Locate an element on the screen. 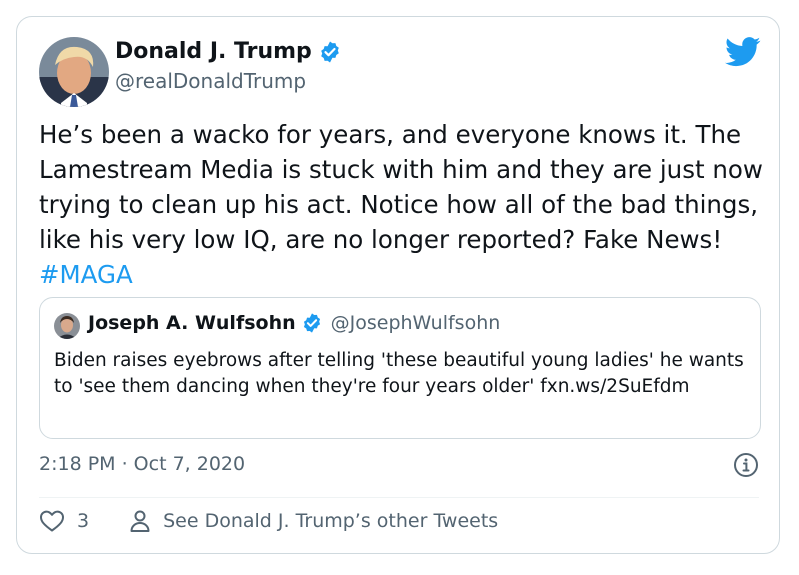 The image size is (799, 575). hashtag-link: #MAGA is located at coordinates (86, 274).